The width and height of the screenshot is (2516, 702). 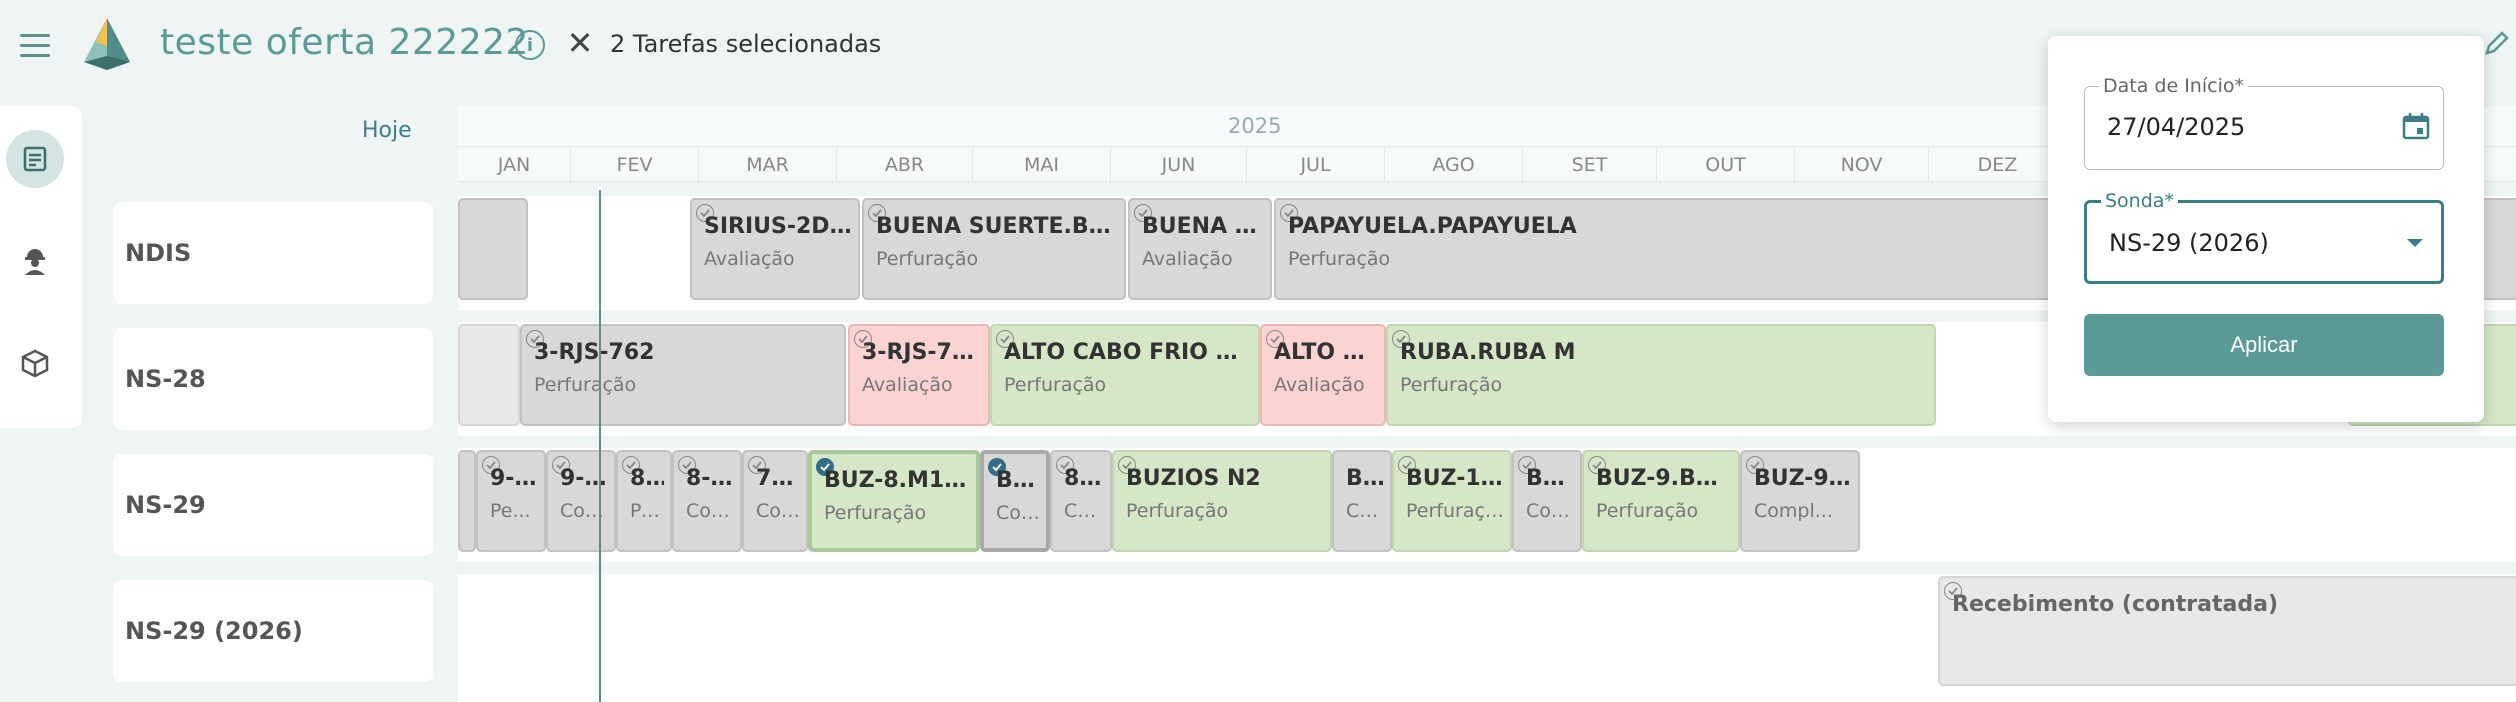 What do you see at coordinates (2227, 631) in the screenshot?
I see `task-bar: Recebimento (contratada)` at bounding box center [2227, 631].